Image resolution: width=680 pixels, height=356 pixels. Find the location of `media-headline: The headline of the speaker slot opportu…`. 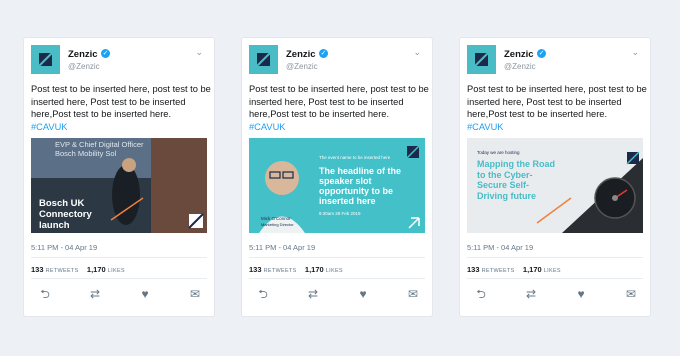

media-headline: The headline of the speaker slot opportu… is located at coordinates (360, 186).